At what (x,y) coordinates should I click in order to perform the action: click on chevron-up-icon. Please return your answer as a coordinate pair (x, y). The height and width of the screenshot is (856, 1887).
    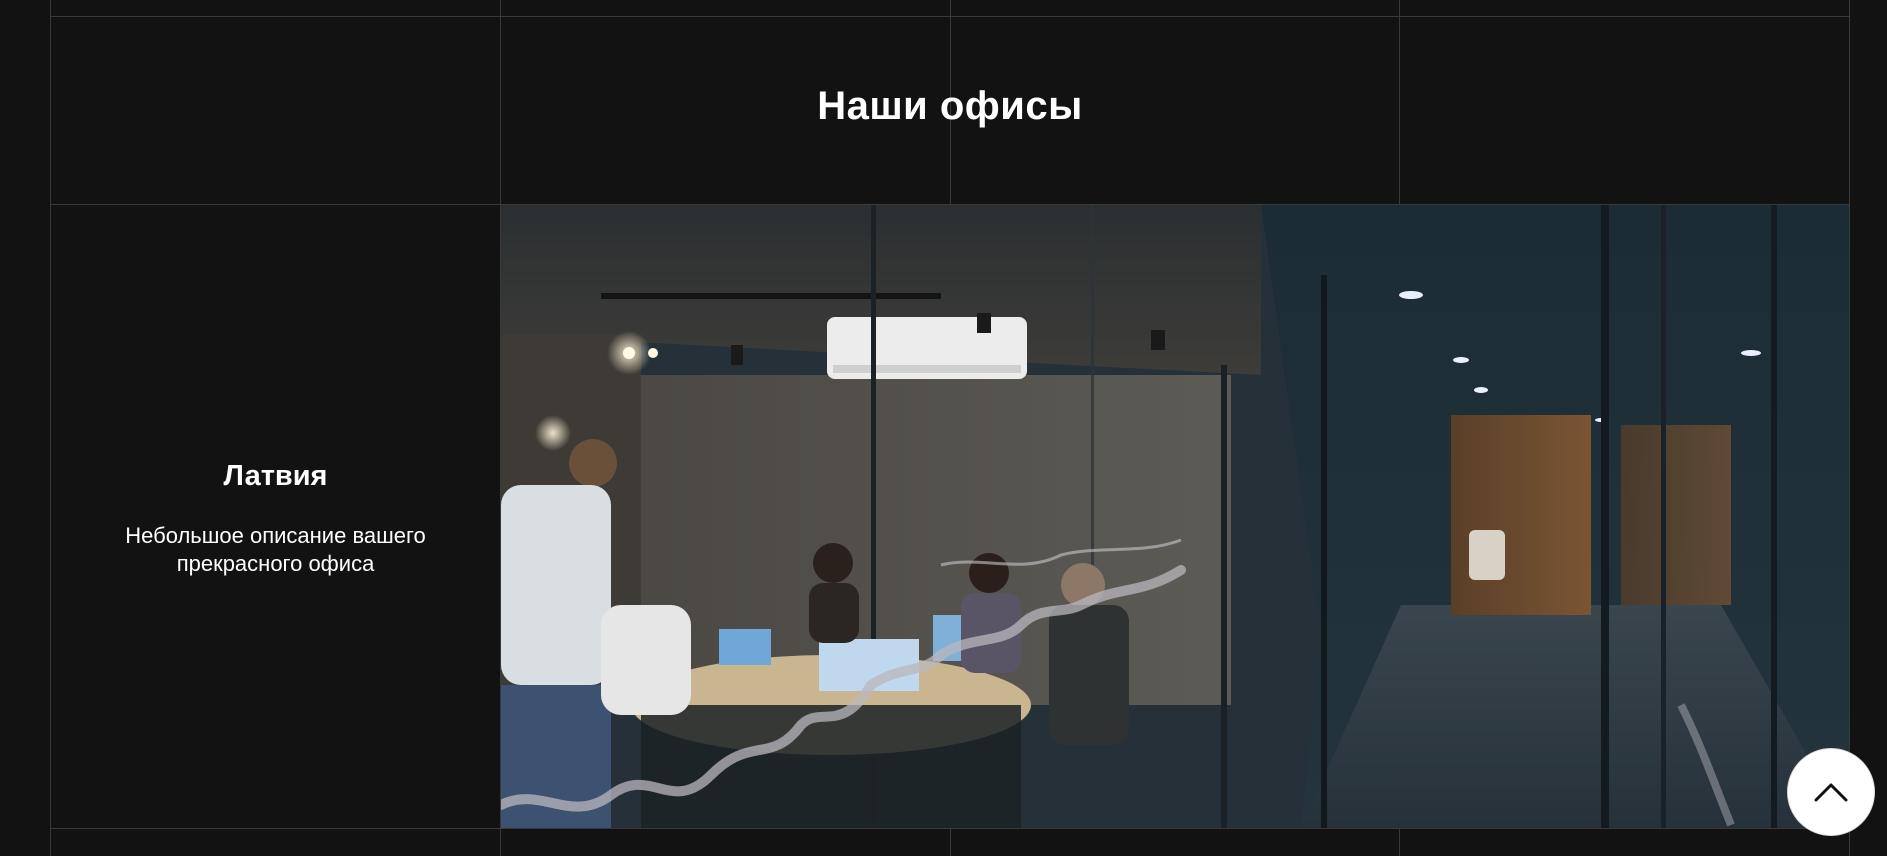
    Looking at the image, I should click on (1831, 792).